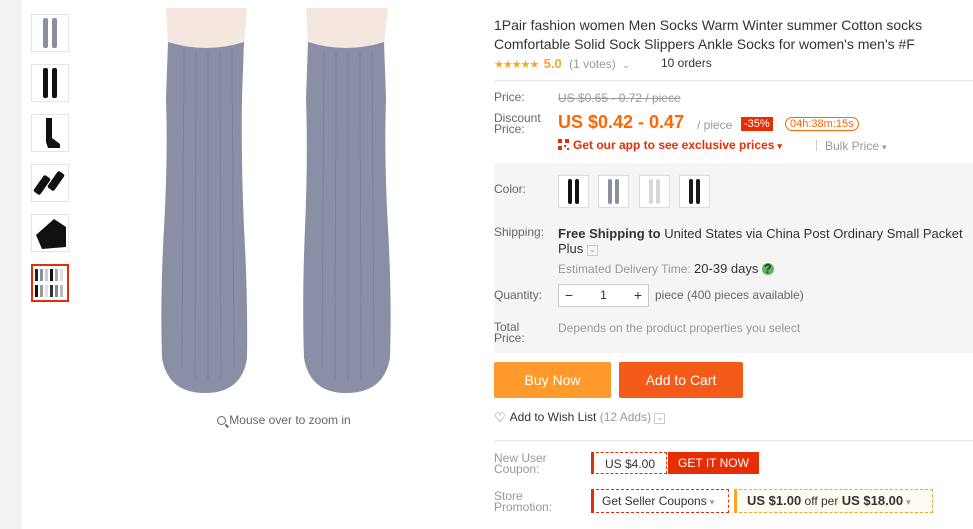 Image resolution: width=973 pixels, height=529 pixels. I want to click on rating-score: 5.0, so click(552, 63).